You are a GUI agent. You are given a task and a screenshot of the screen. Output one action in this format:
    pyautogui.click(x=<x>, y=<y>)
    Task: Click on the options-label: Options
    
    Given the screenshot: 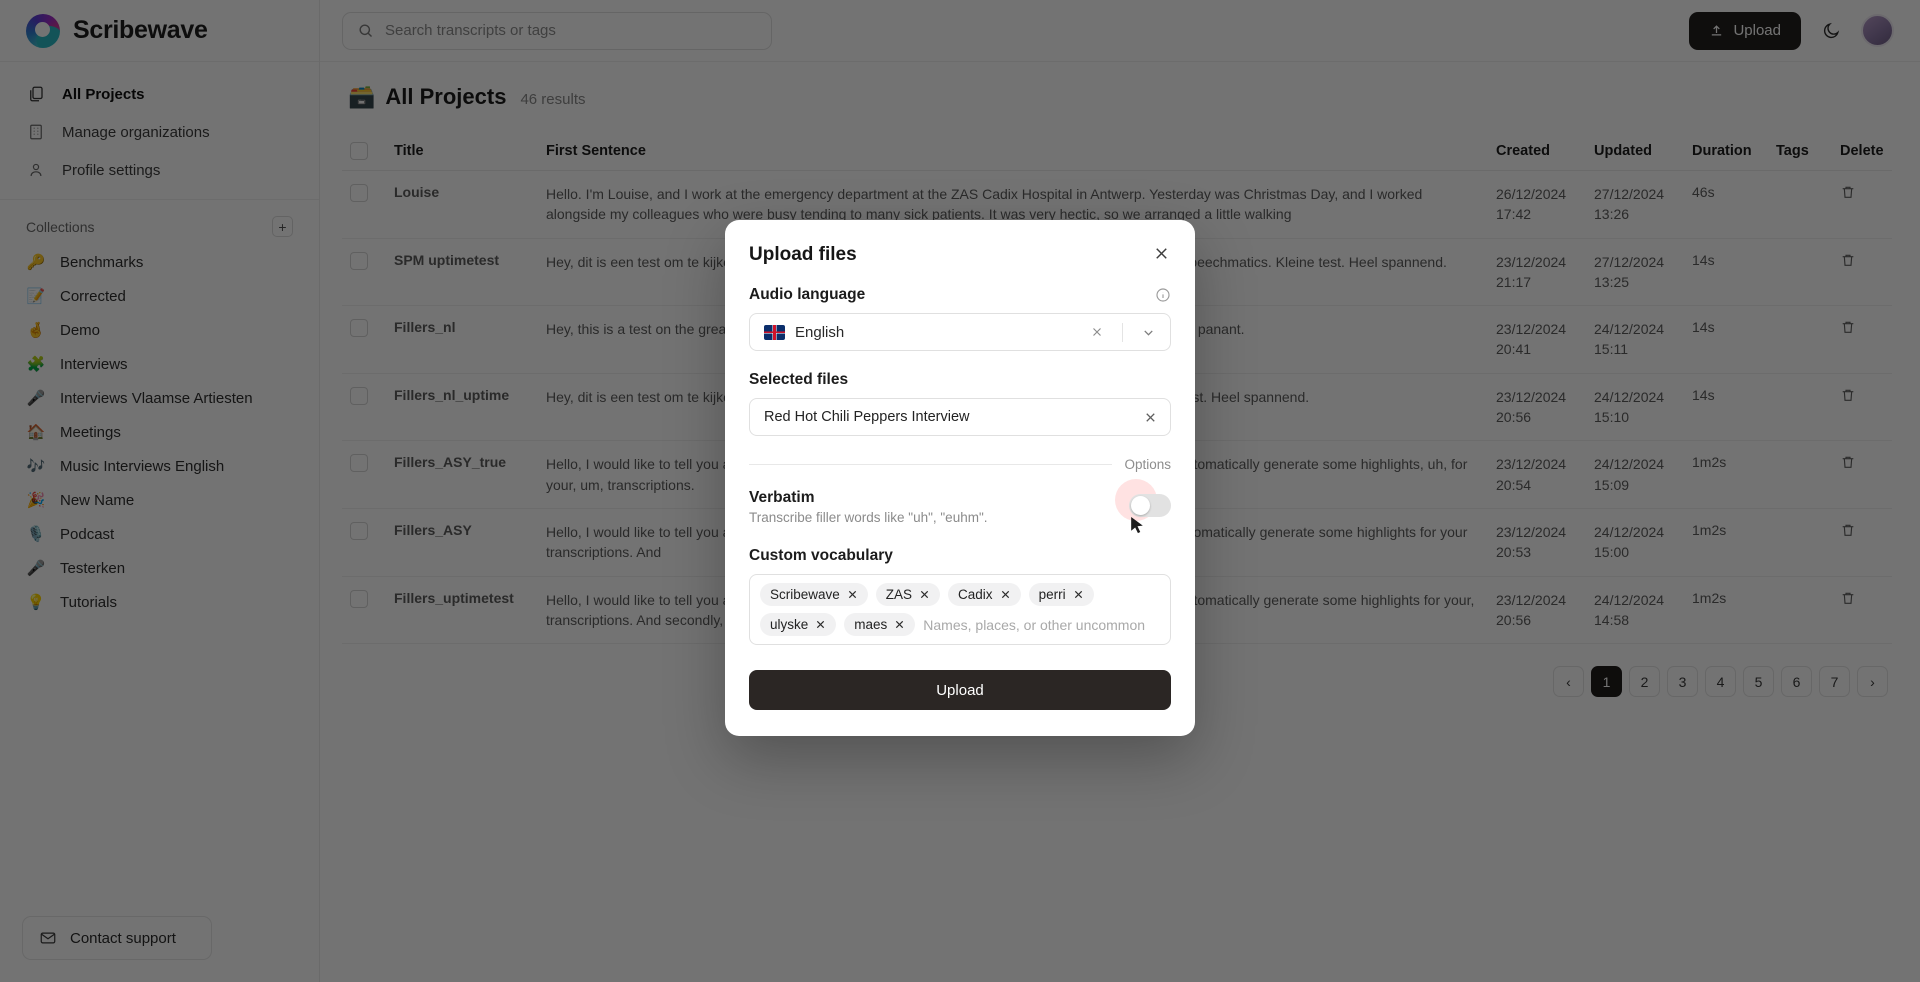 What is the action you would take?
    pyautogui.click(x=1147, y=464)
    